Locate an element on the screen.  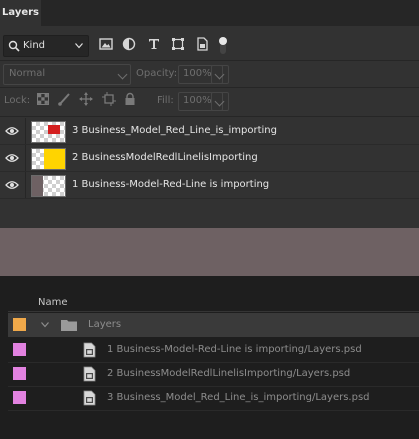
red-swatch is located at coordinates (54, 129).